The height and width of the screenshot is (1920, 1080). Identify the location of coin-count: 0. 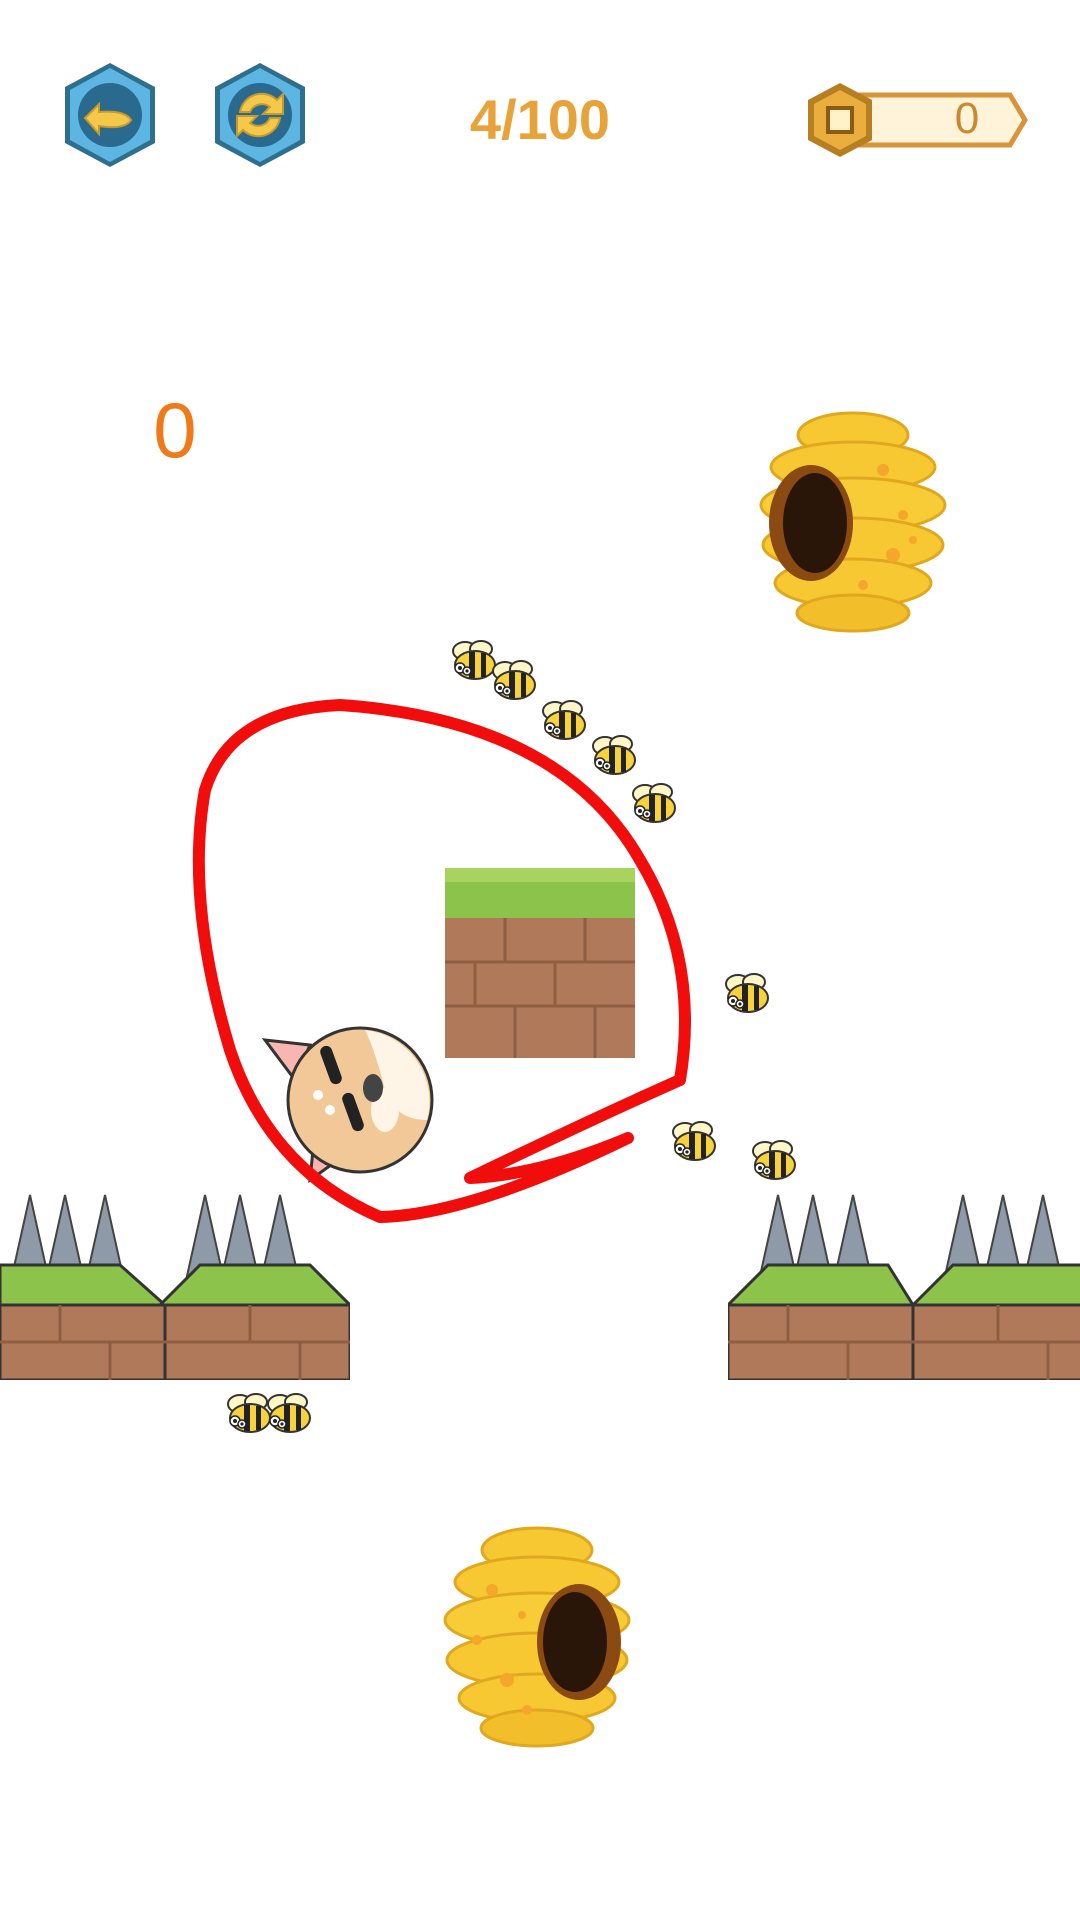
(967, 118).